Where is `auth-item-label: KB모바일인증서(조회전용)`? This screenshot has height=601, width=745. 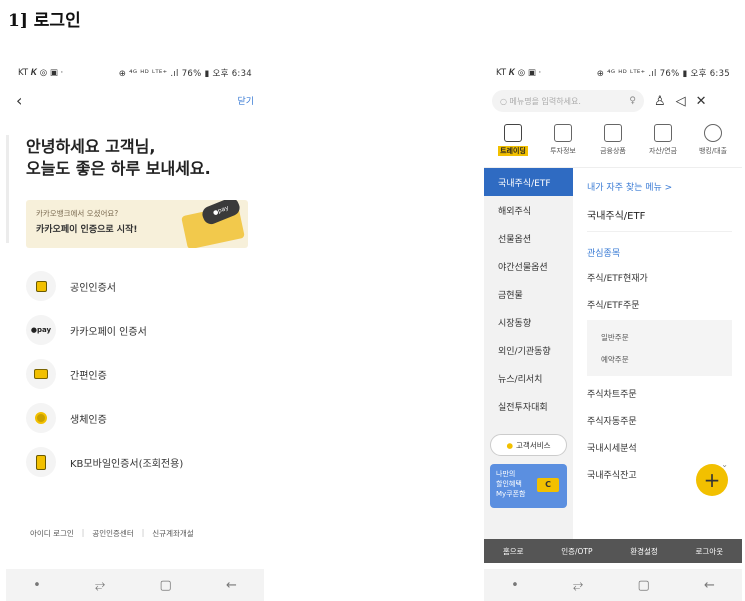
auth-item-label: KB모바일인증서(조회전용) is located at coordinates (127, 464).